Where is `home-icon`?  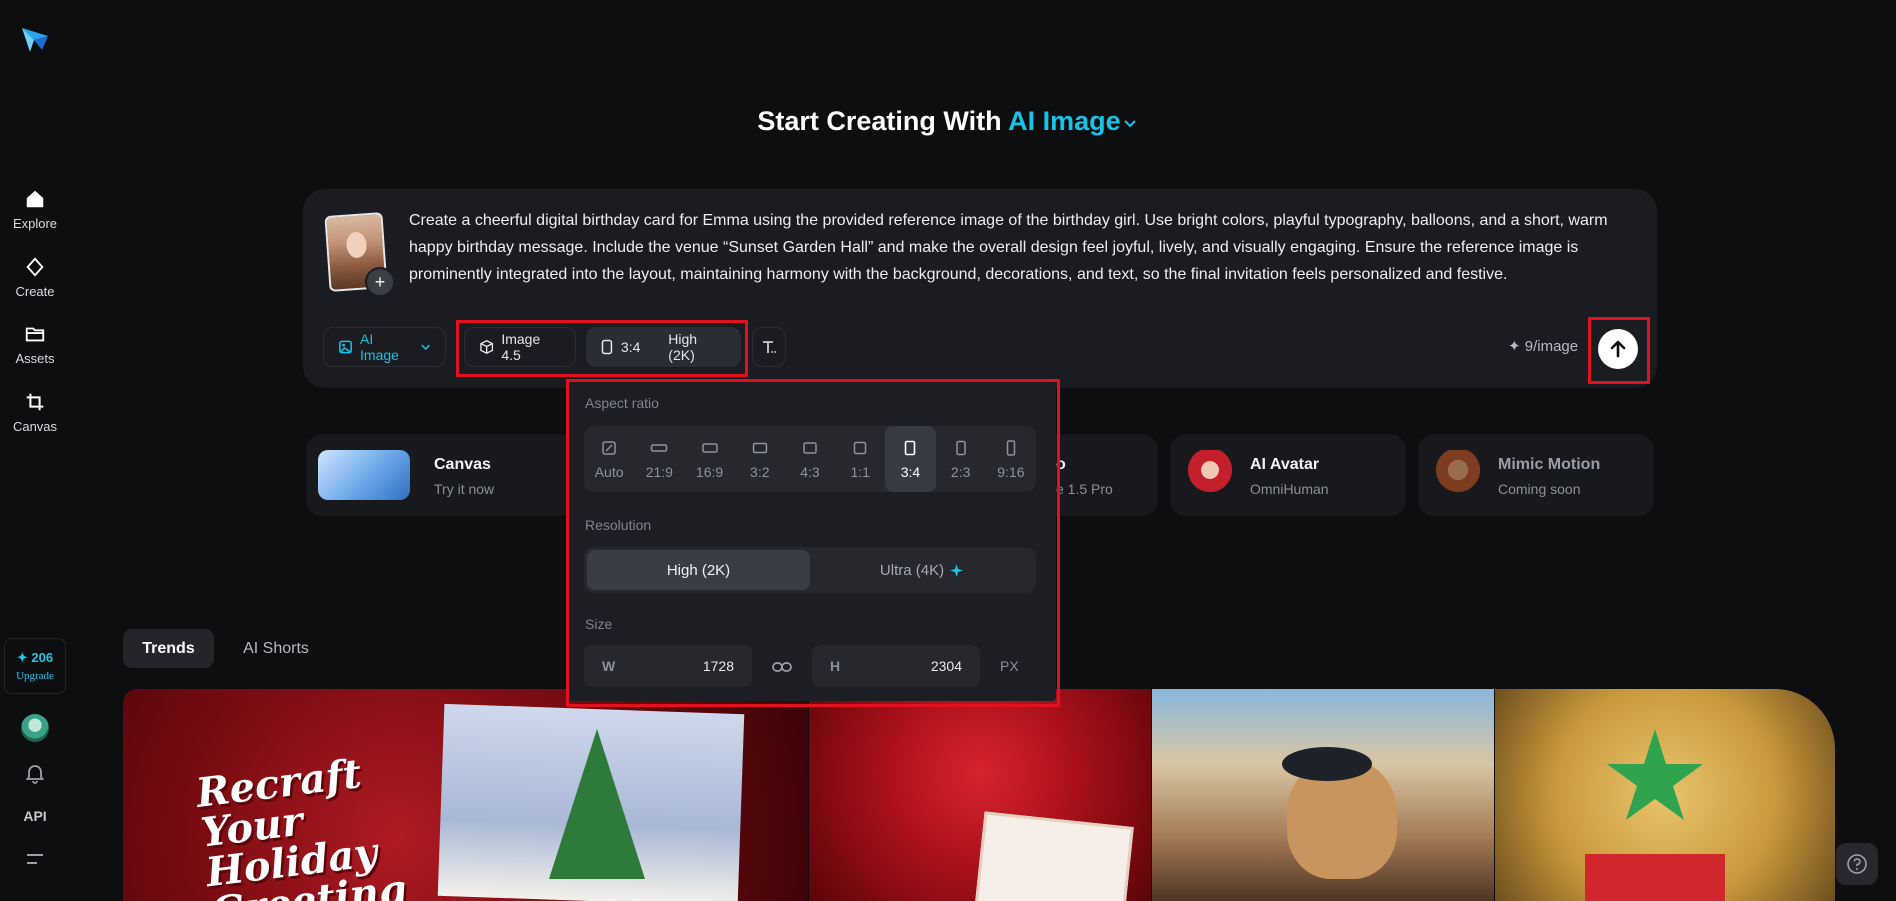 home-icon is located at coordinates (35, 199).